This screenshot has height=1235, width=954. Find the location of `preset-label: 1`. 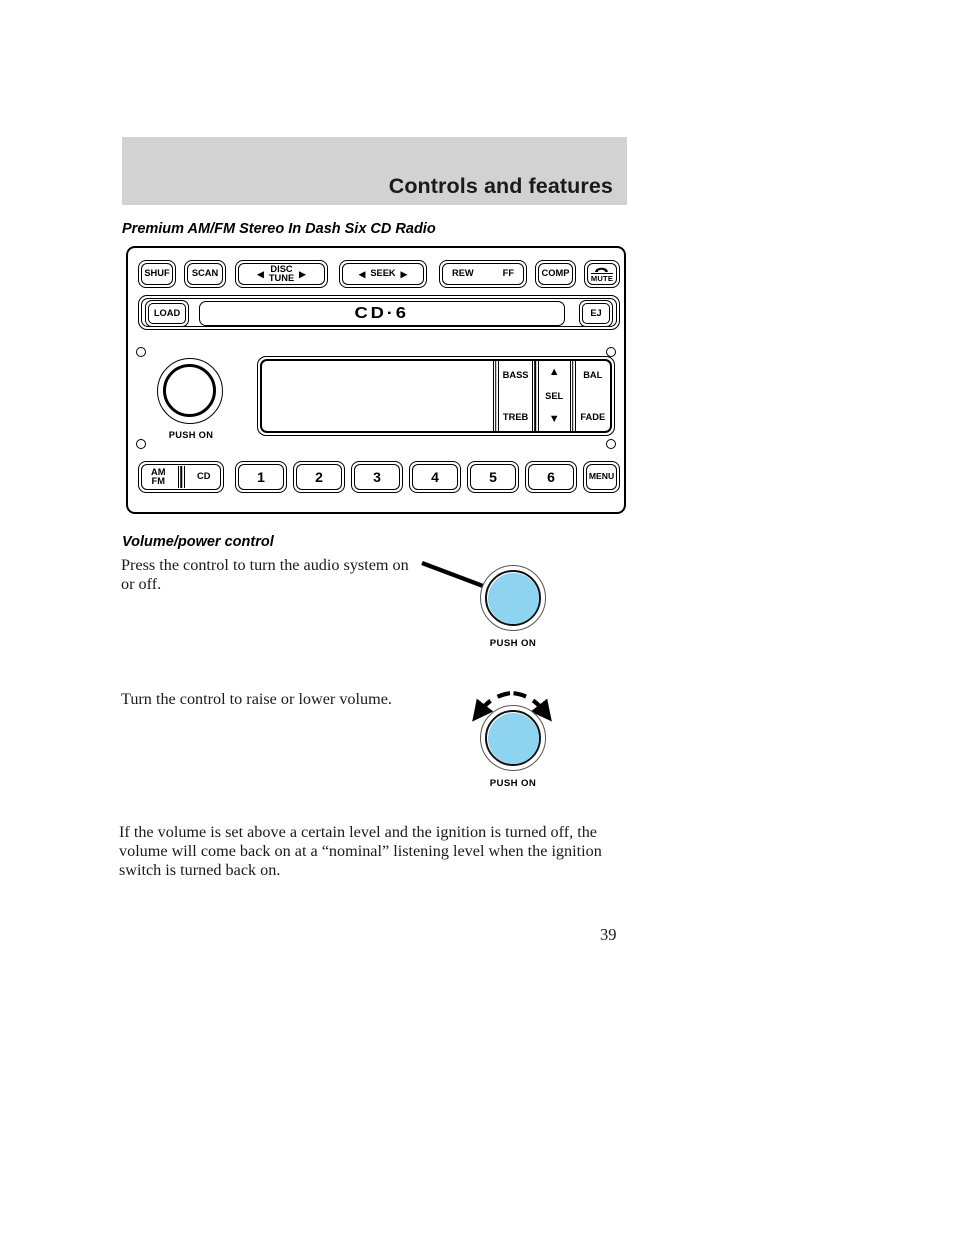

preset-label: 1 is located at coordinates (261, 476).